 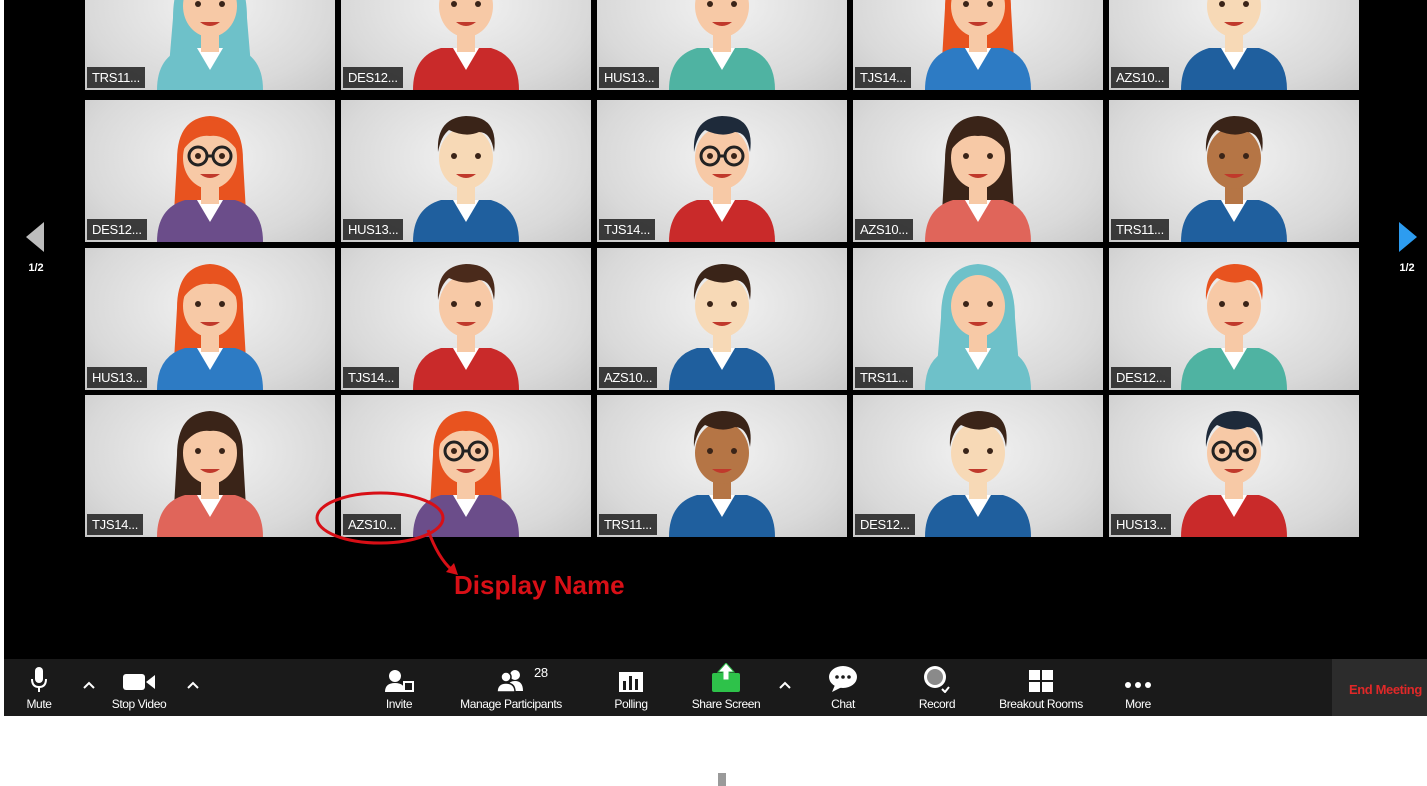 What do you see at coordinates (509, 681) in the screenshot?
I see `participants-icon` at bounding box center [509, 681].